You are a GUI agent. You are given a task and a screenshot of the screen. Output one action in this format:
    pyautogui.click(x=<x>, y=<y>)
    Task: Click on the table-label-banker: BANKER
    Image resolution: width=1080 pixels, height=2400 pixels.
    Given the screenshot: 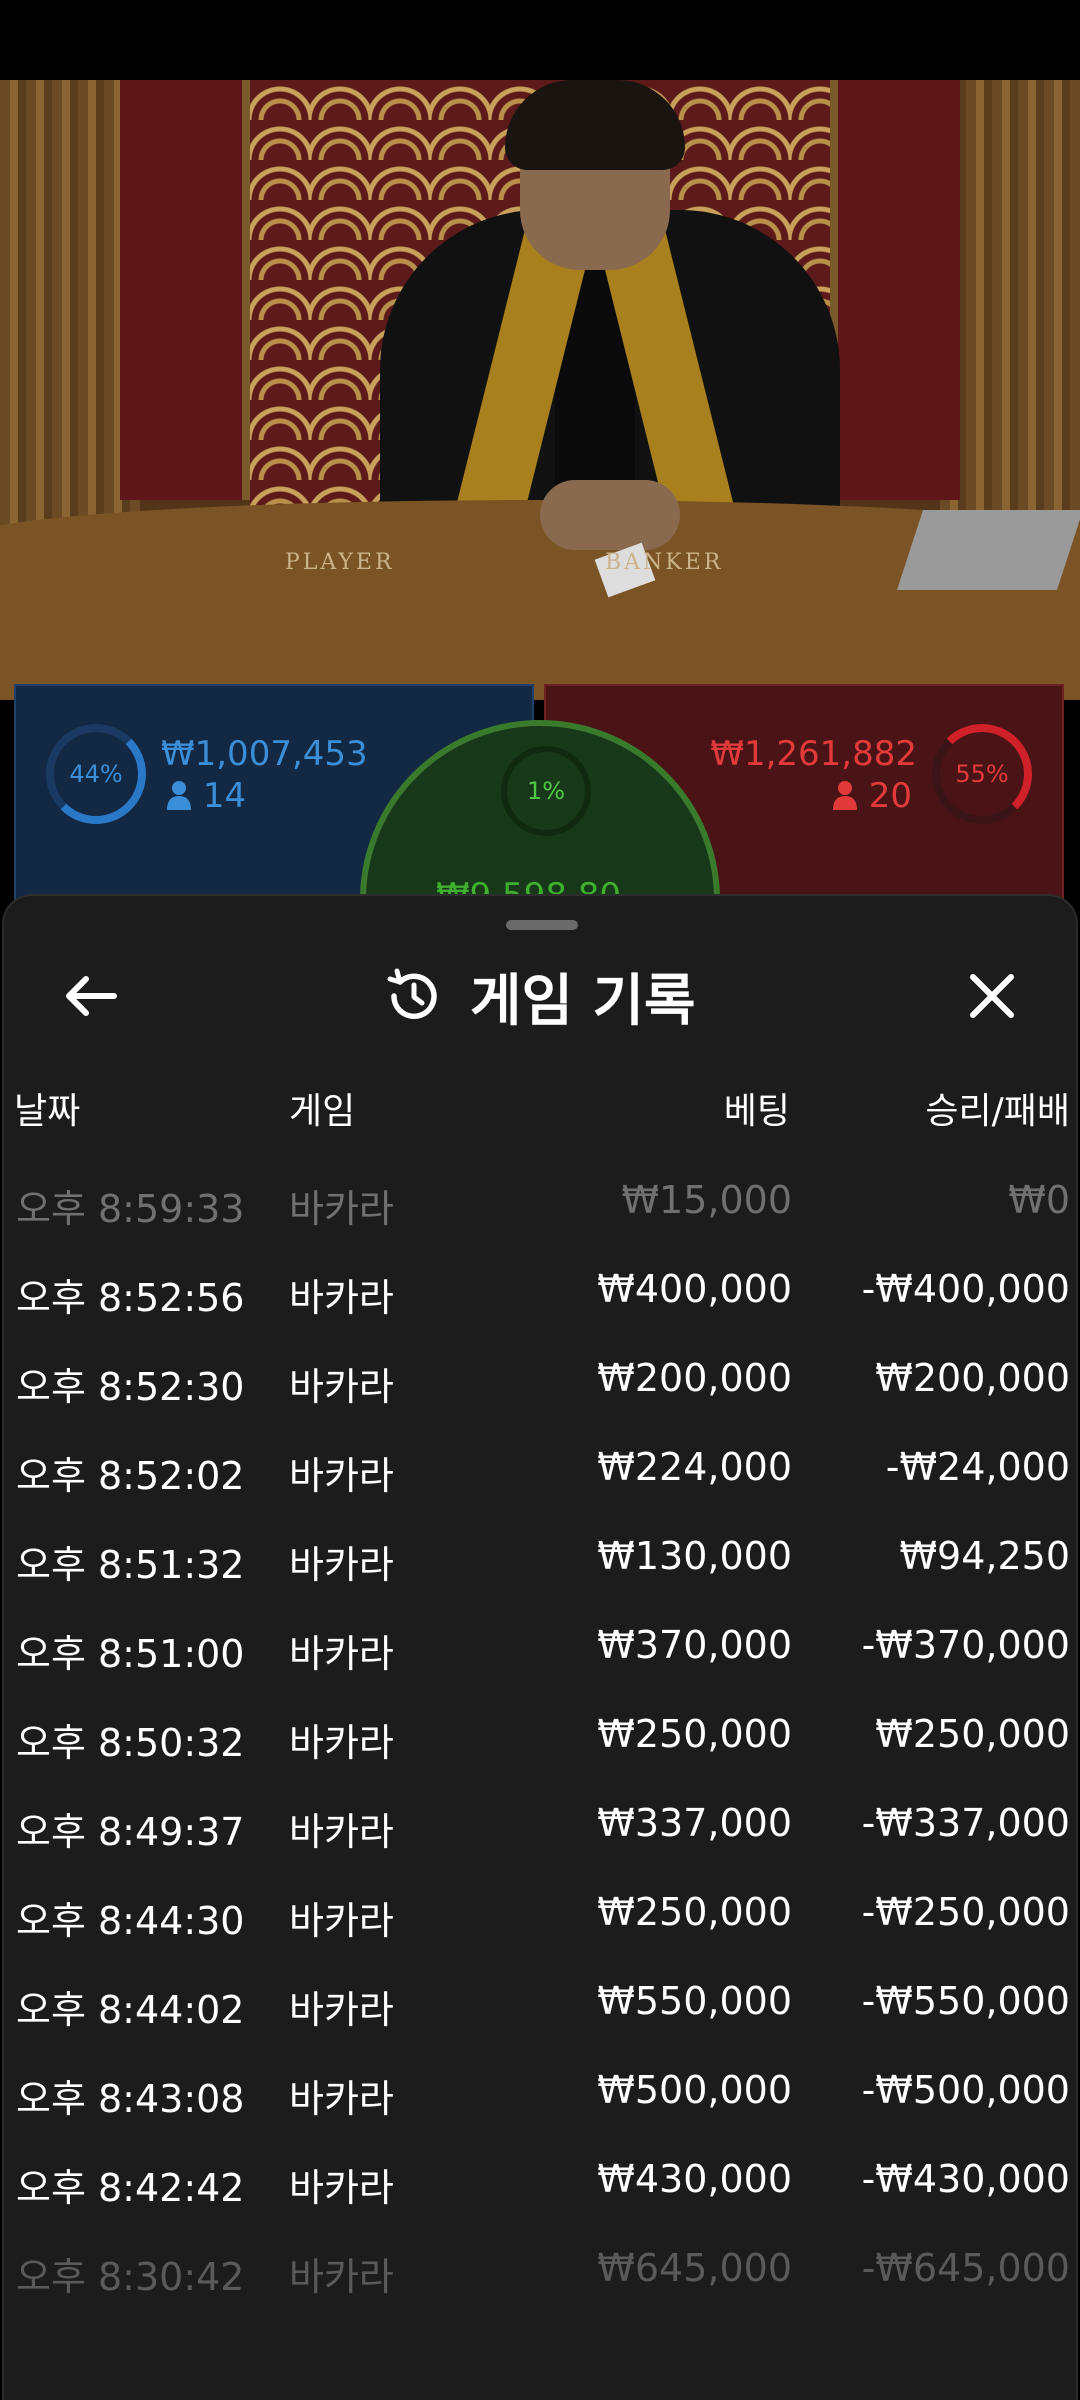 What is the action you would take?
    pyautogui.click(x=664, y=562)
    